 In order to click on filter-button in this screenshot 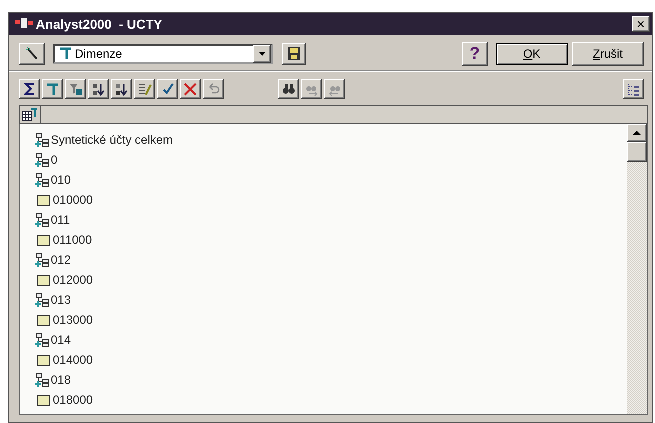, I will do `click(75, 89)`.